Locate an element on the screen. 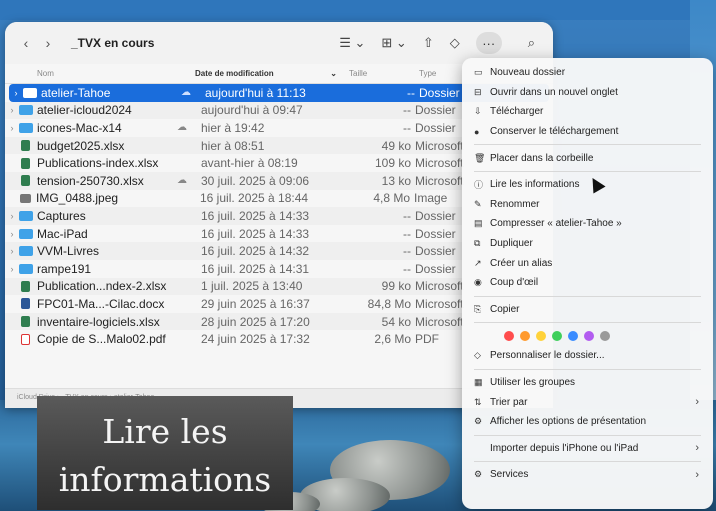 This screenshot has height=511, width=716. col-name: Nom is located at coordinates (100, 73).